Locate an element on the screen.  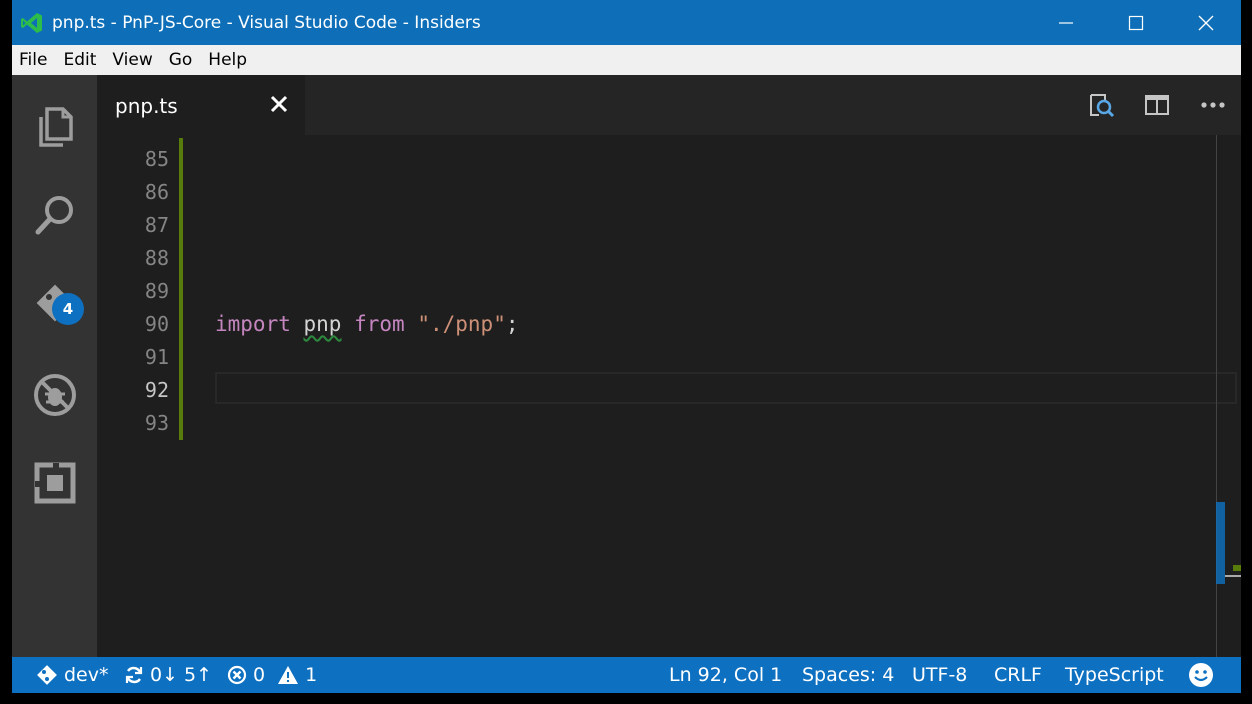
overview-cursor-marker is located at coordinates (1233, 576).